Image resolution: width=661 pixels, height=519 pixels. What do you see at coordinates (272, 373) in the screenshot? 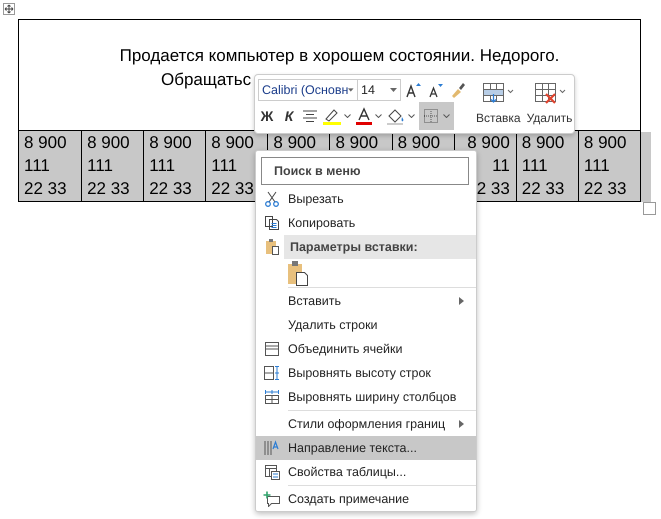
I see `row-height-icon` at bounding box center [272, 373].